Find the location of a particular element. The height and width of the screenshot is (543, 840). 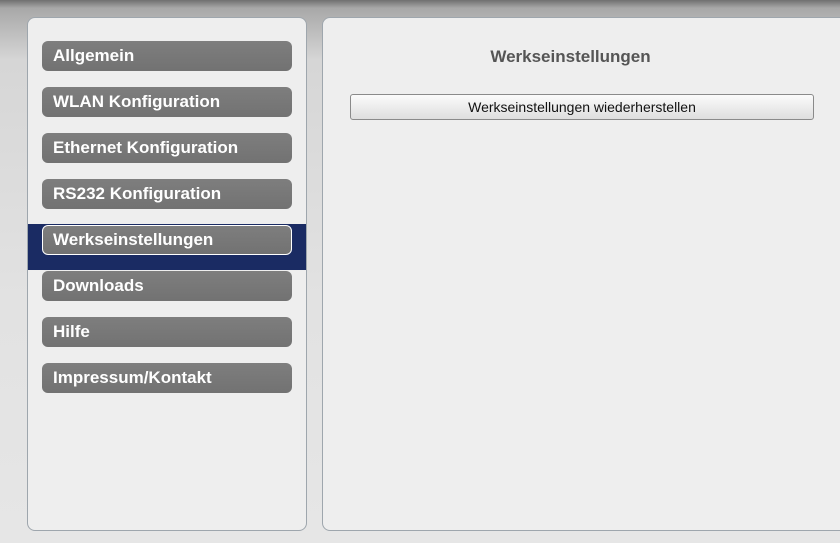

sidebar-item-ethernet-konfiguration: Ethernet Konfiguration is located at coordinates (167, 155).